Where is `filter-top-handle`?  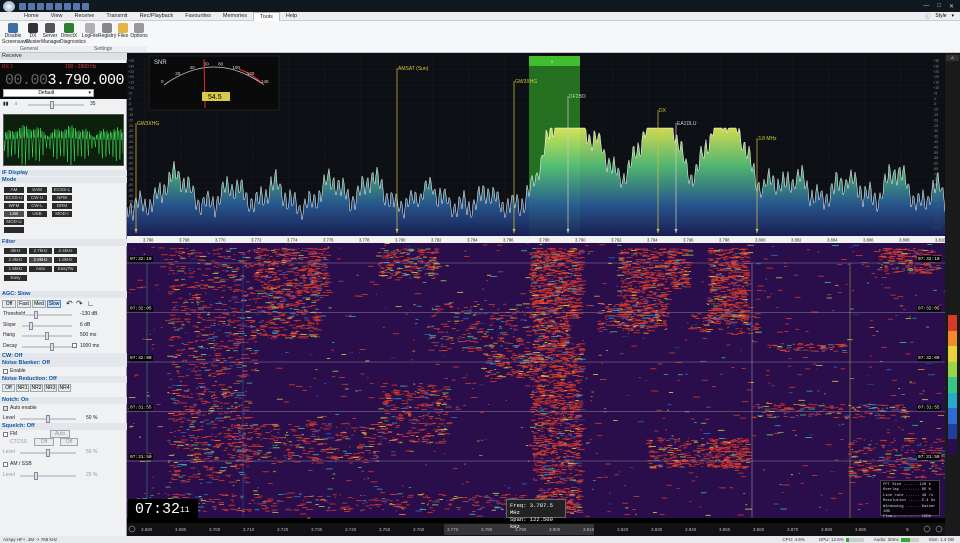
filter-top-handle is located at coordinates (554, 61).